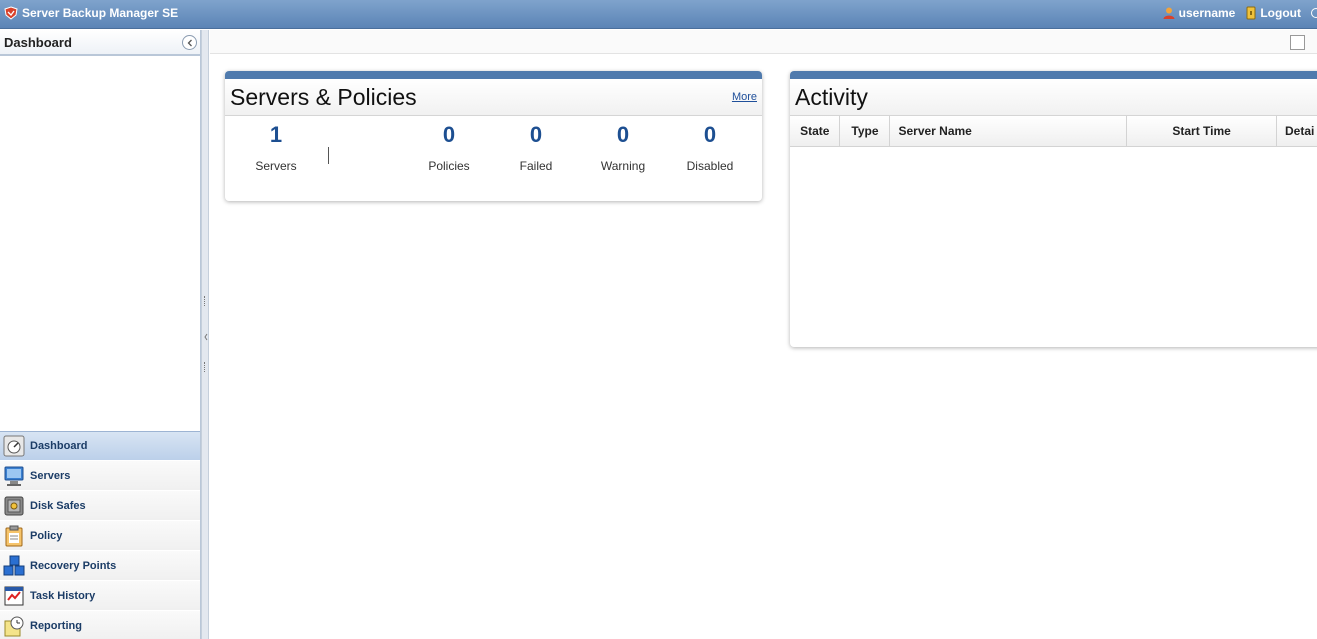 The width and height of the screenshot is (1317, 639). I want to click on stat-policies: 0 Policies, so click(449, 147).